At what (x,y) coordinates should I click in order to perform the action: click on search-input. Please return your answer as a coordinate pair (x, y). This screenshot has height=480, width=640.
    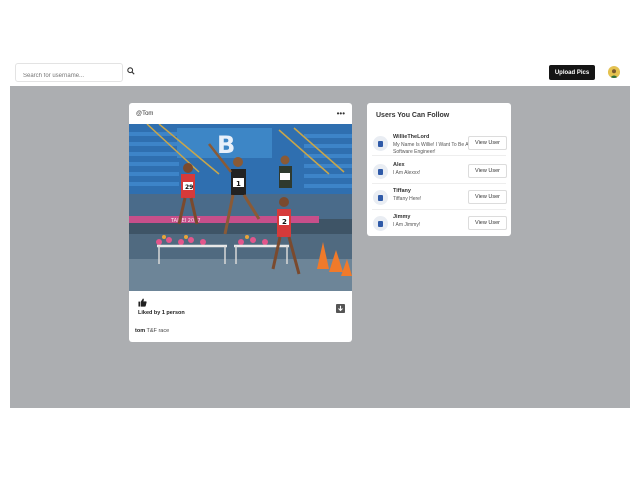
    Looking at the image, I should click on (69, 76).